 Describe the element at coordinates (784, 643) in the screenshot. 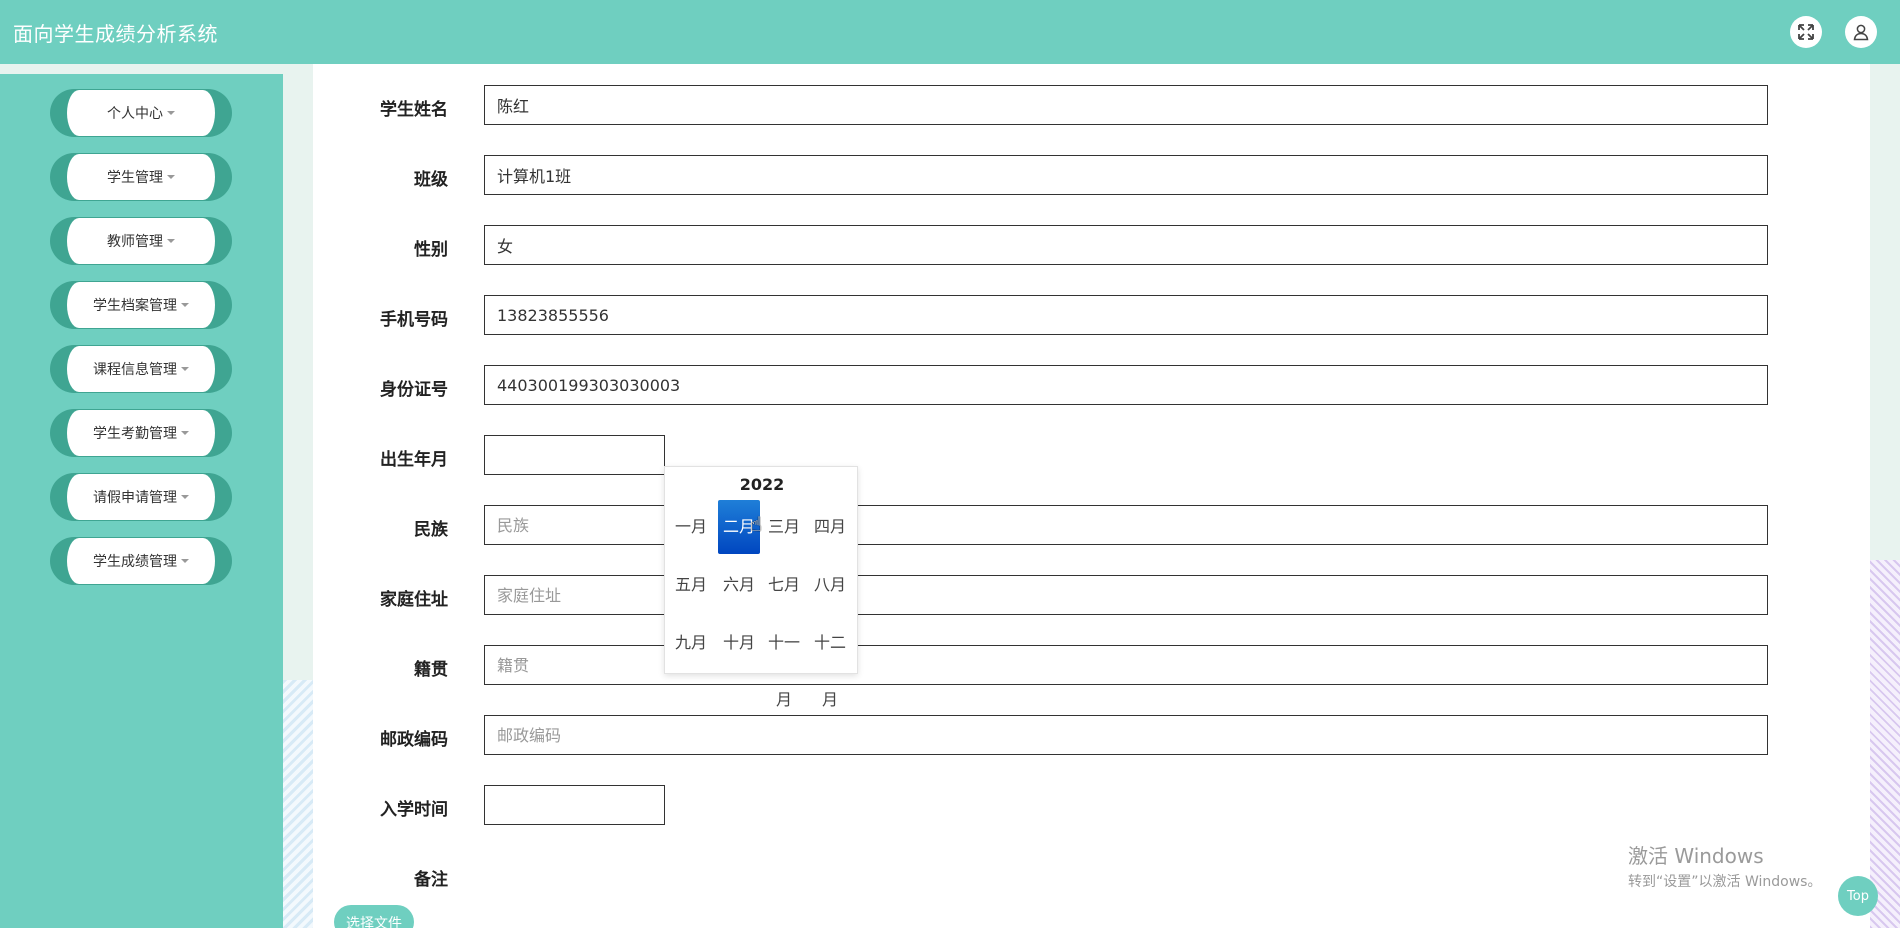

I see `month-cell-nov: 十一` at that location.